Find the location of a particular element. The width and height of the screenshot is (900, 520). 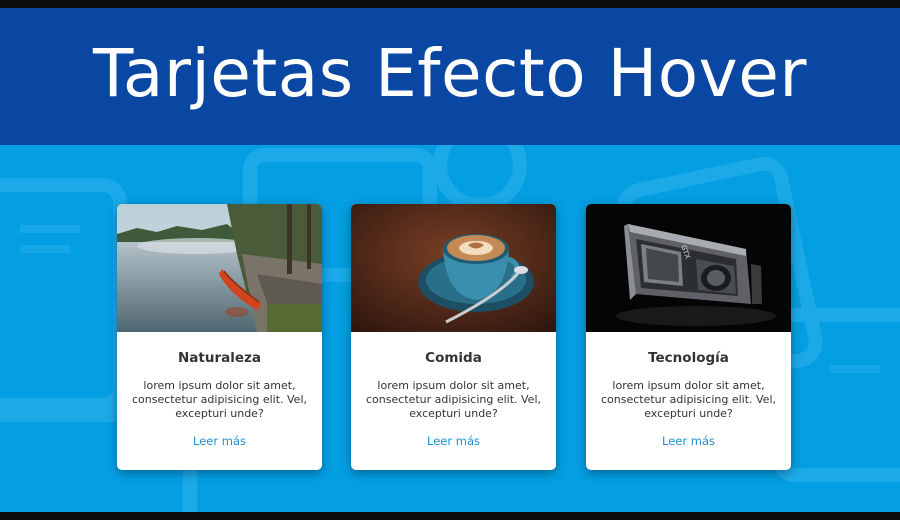

page-title: Tarjetas Efecto Hover is located at coordinates (450, 73).